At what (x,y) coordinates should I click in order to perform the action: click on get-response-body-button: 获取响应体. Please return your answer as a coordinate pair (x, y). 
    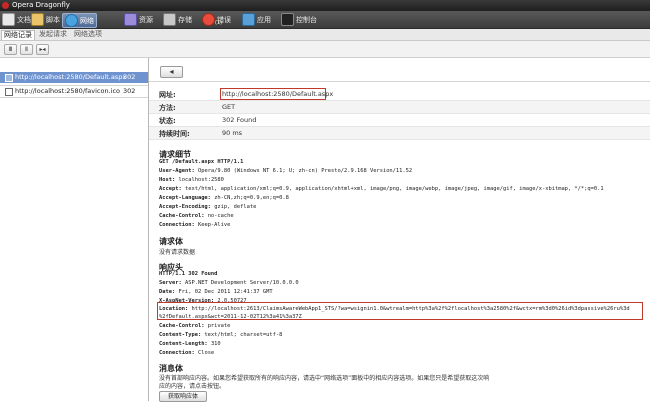
    Looking at the image, I should click on (183, 396).